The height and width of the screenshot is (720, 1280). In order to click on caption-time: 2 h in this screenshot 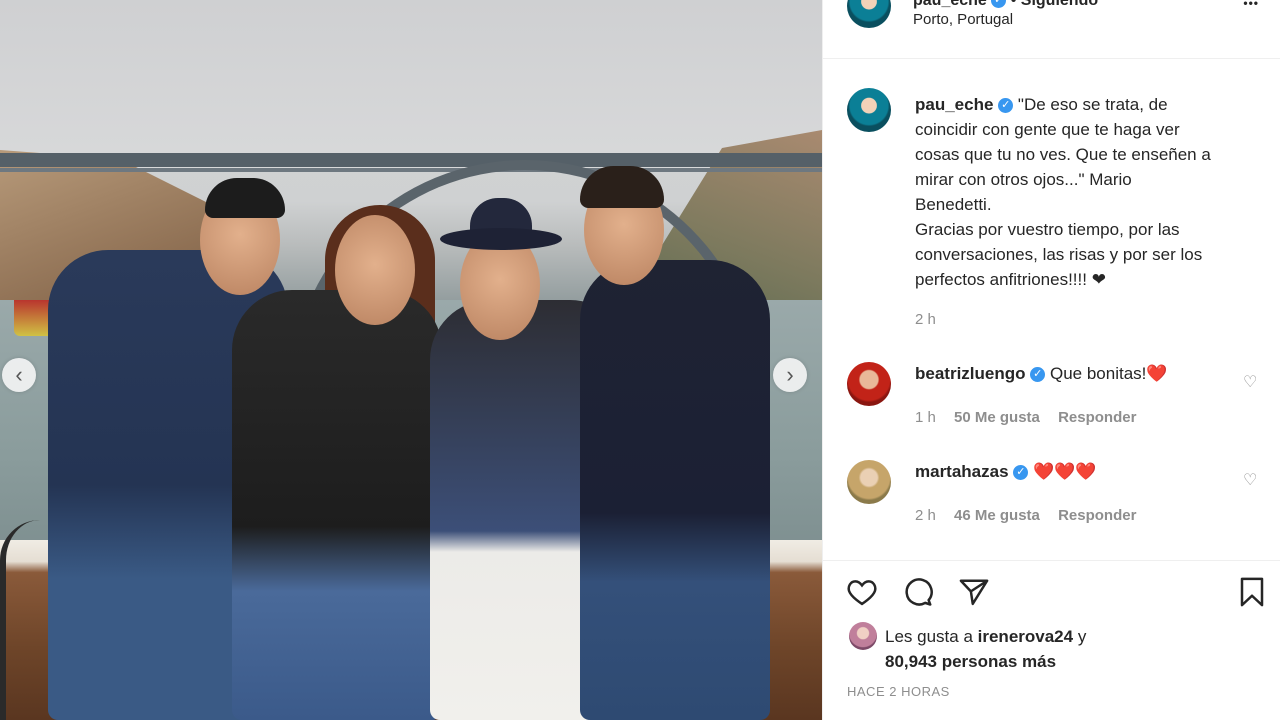, I will do `click(925, 319)`.